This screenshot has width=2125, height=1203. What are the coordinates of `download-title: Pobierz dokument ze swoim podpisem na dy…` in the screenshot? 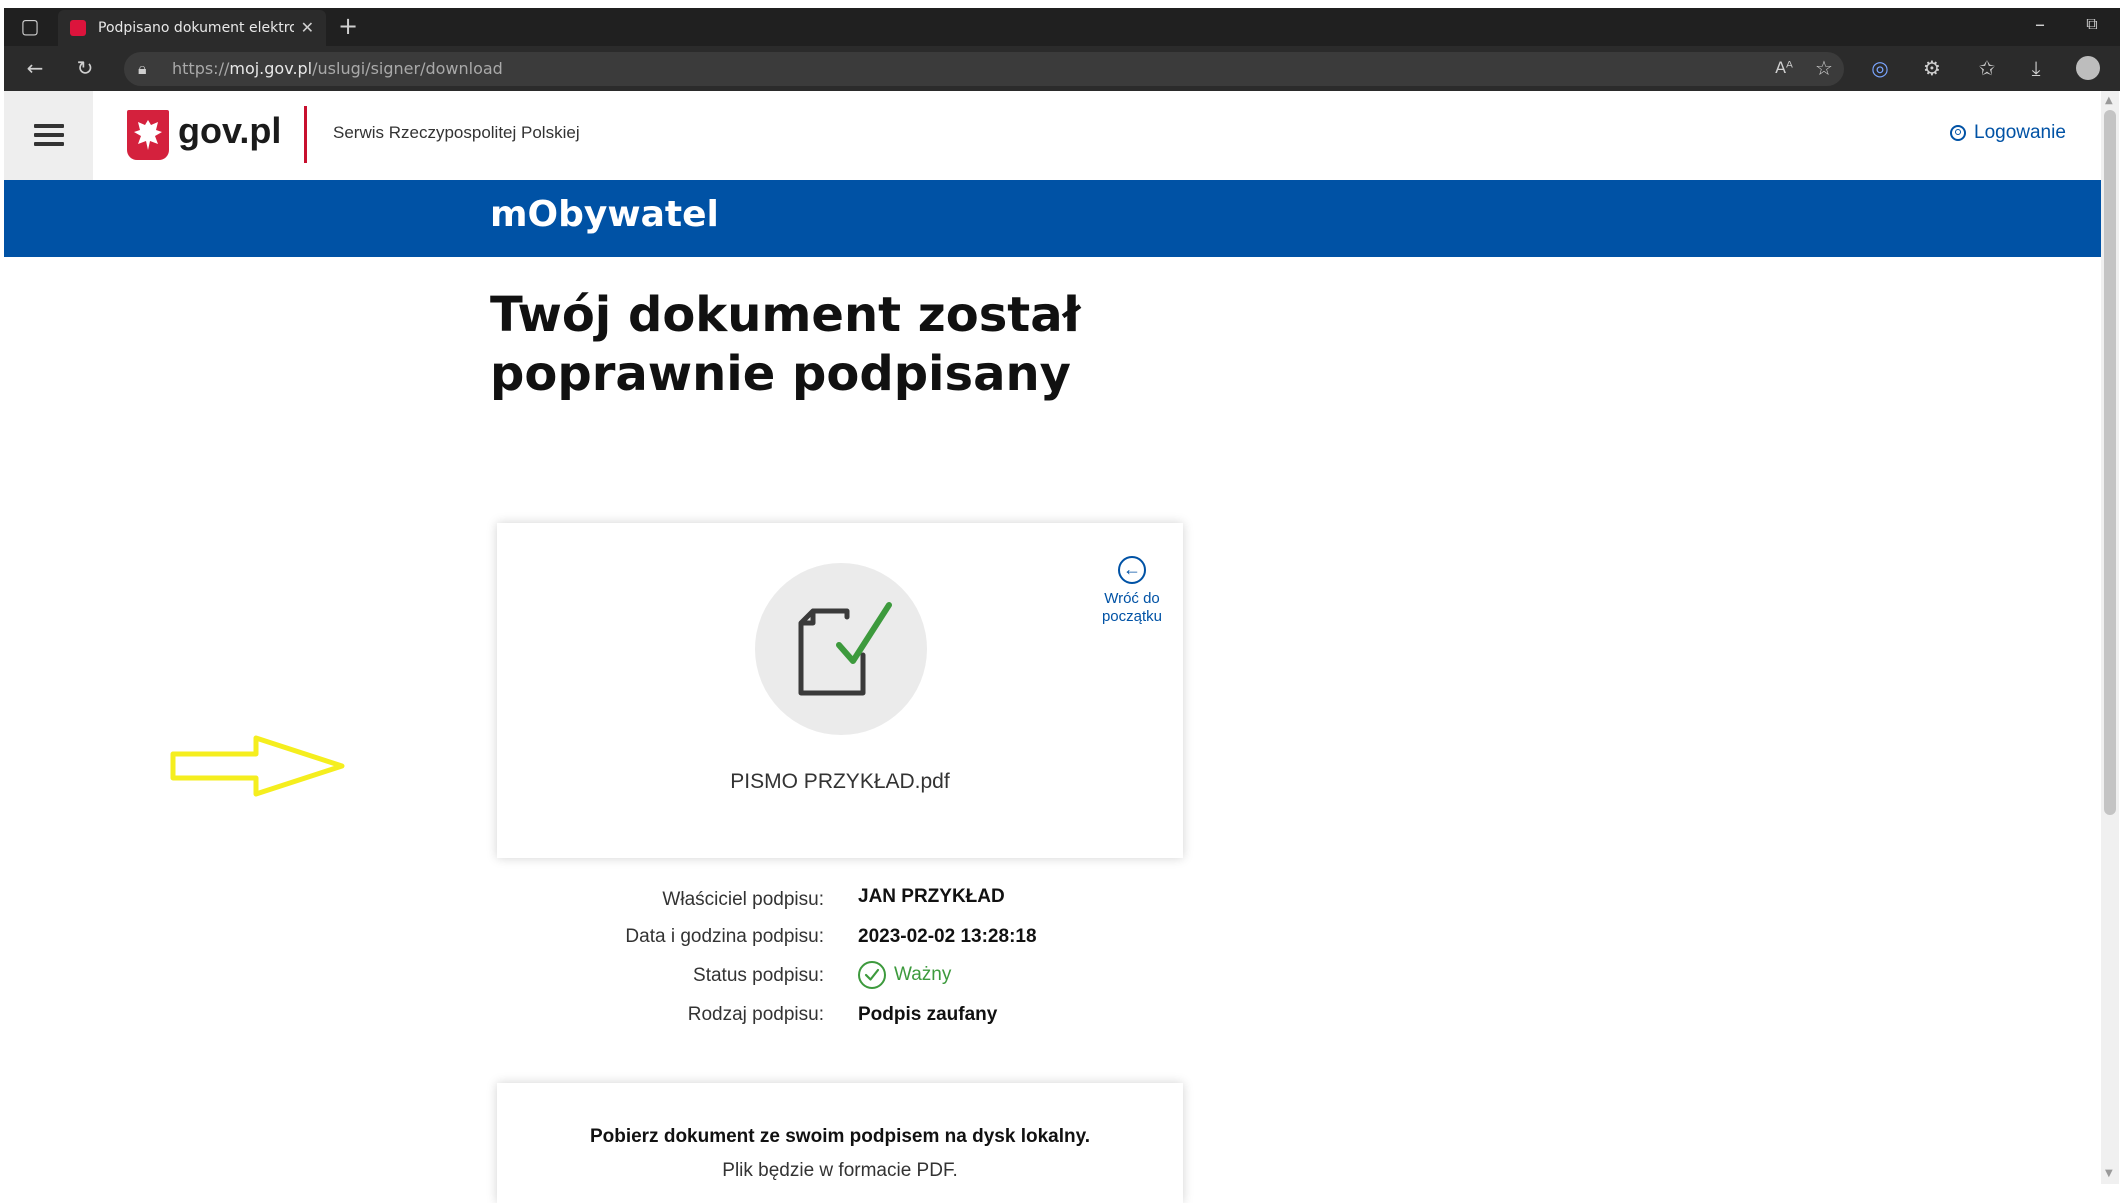 It's located at (840, 1136).